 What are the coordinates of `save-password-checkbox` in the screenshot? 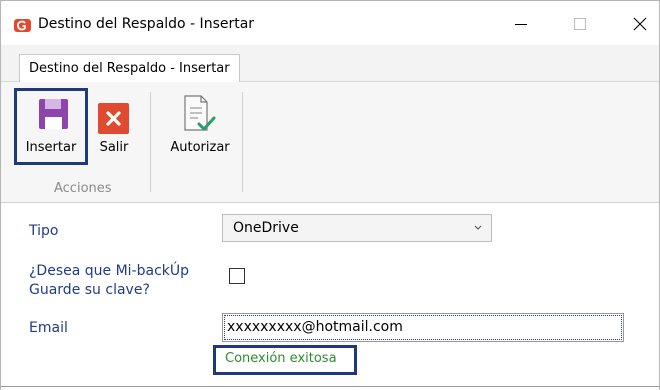 It's located at (237, 276).